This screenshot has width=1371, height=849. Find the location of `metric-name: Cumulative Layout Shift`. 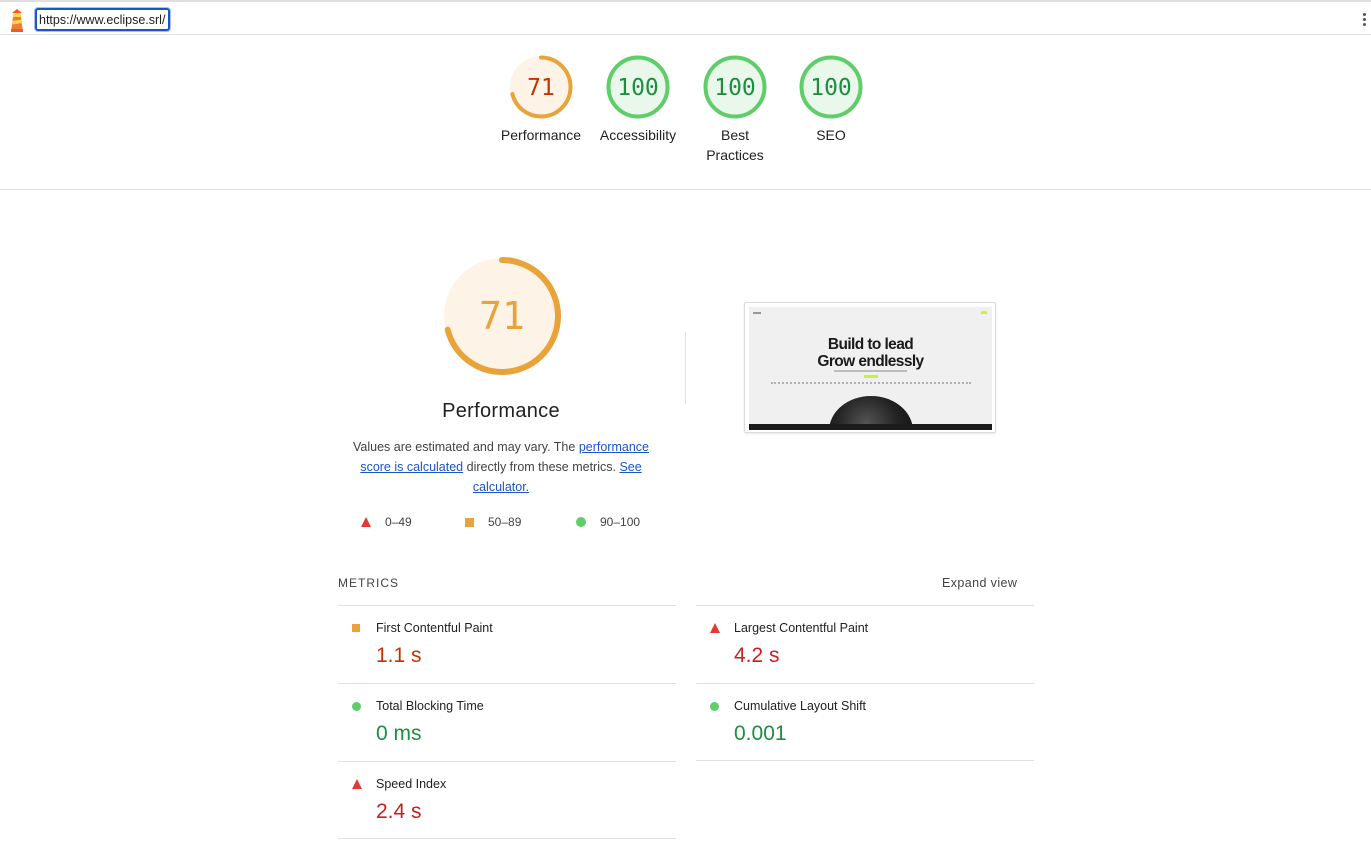

metric-name: Cumulative Layout Shift is located at coordinates (800, 706).